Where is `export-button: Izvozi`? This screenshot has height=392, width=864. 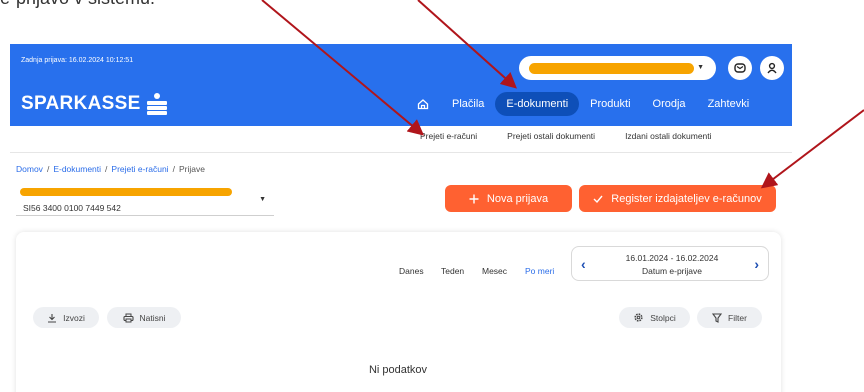
export-button: Izvozi is located at coordinates (66, 317).